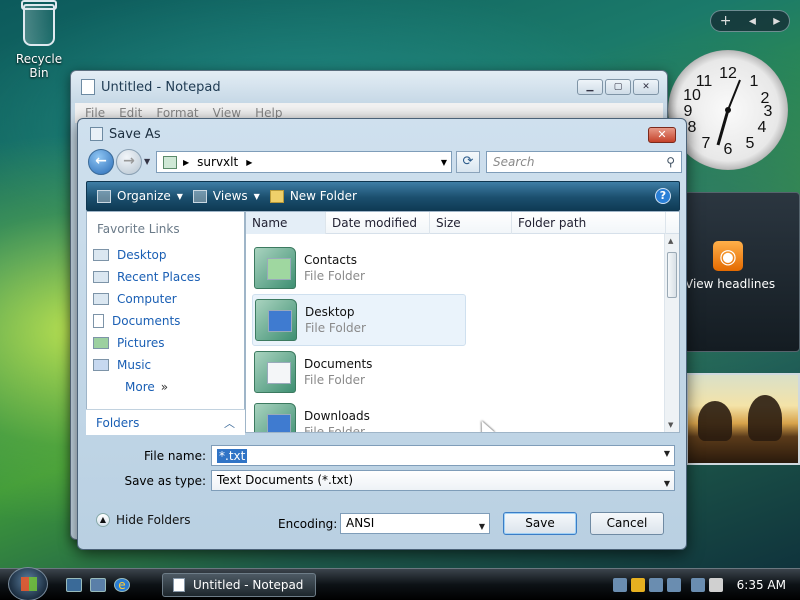 This screenshot has height=600, width=800. I want to click on dialog-title-bar: Save As, so click(382, 134).